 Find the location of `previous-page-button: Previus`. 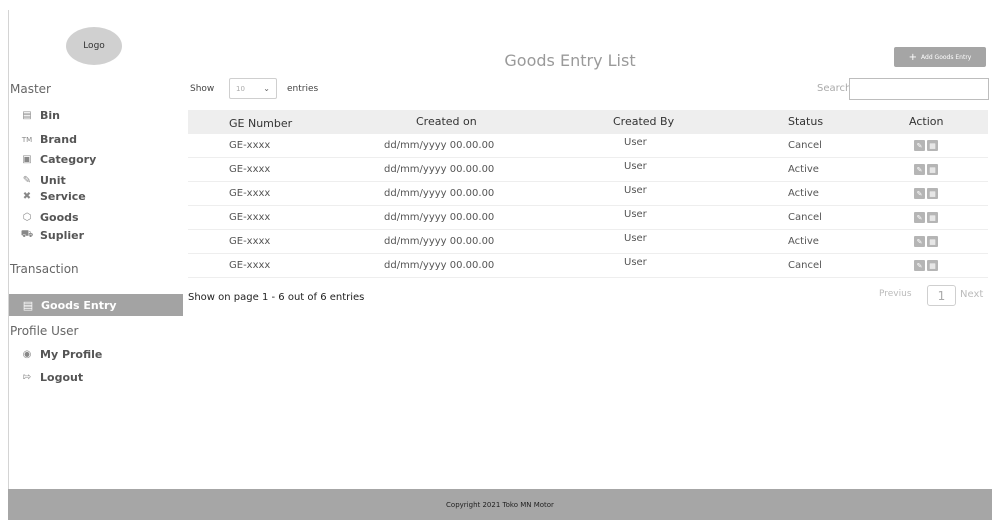

previous-page-button: Previus is located at coordinates (895, 294).